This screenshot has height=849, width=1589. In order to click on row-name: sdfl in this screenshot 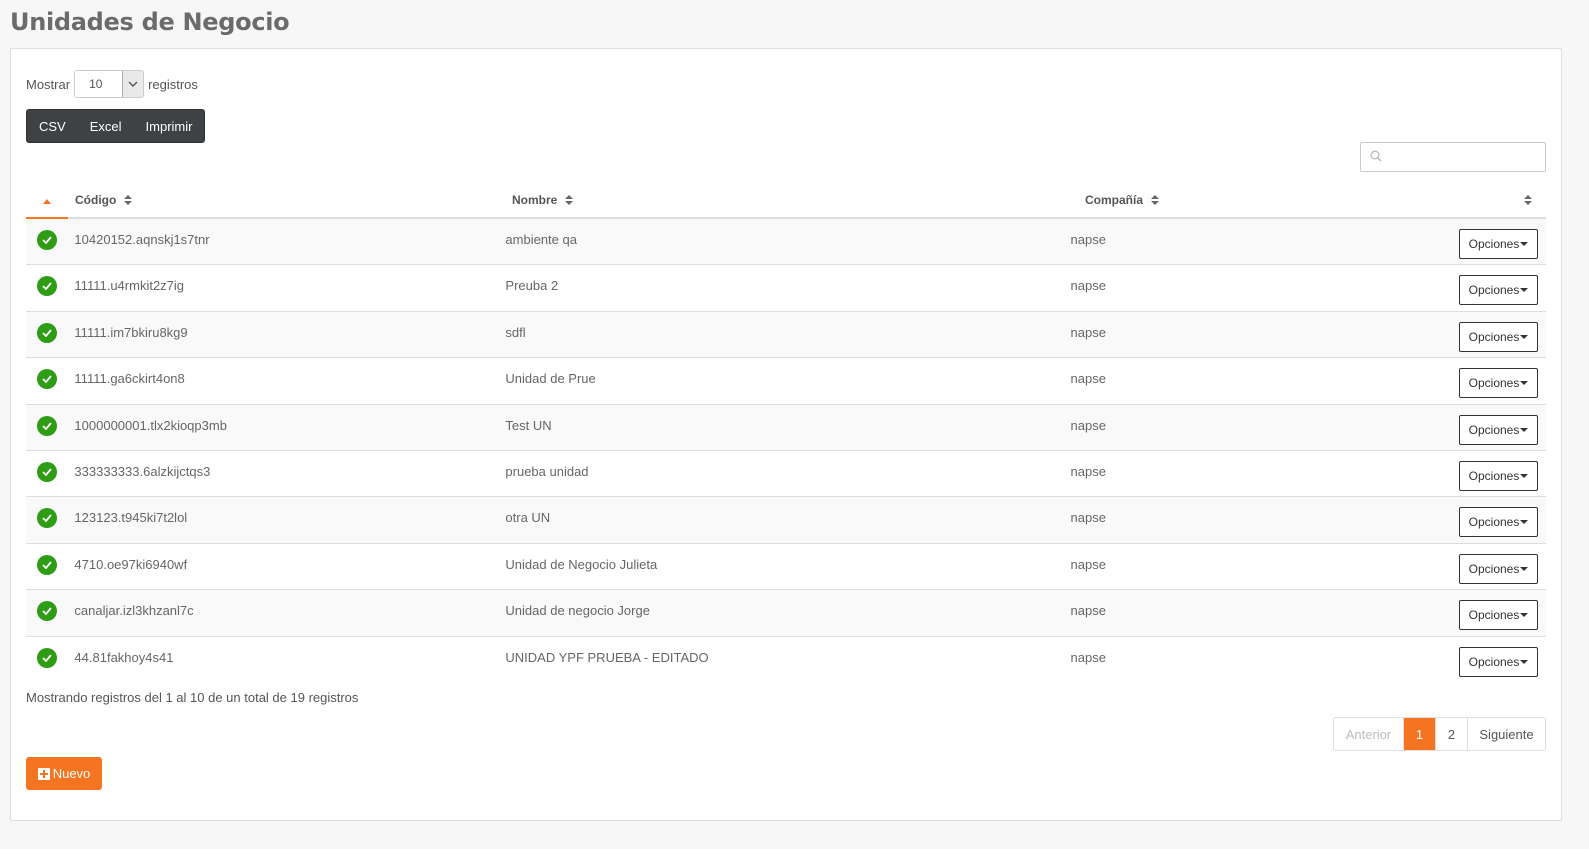, I will do `click(515, 332)`.